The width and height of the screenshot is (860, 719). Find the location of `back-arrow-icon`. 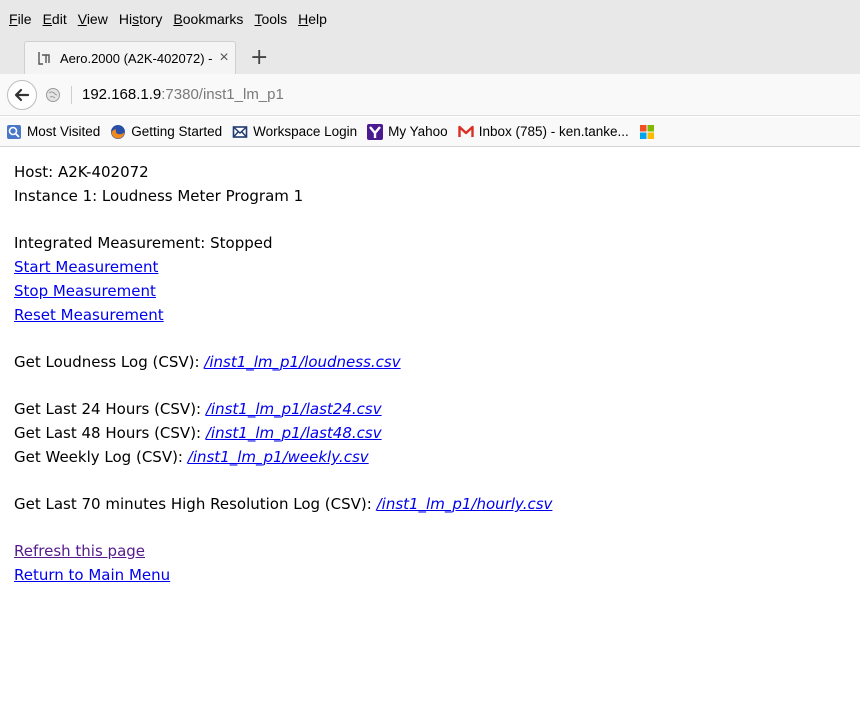

back-arrow-icon is located at coordinates (22, 94).